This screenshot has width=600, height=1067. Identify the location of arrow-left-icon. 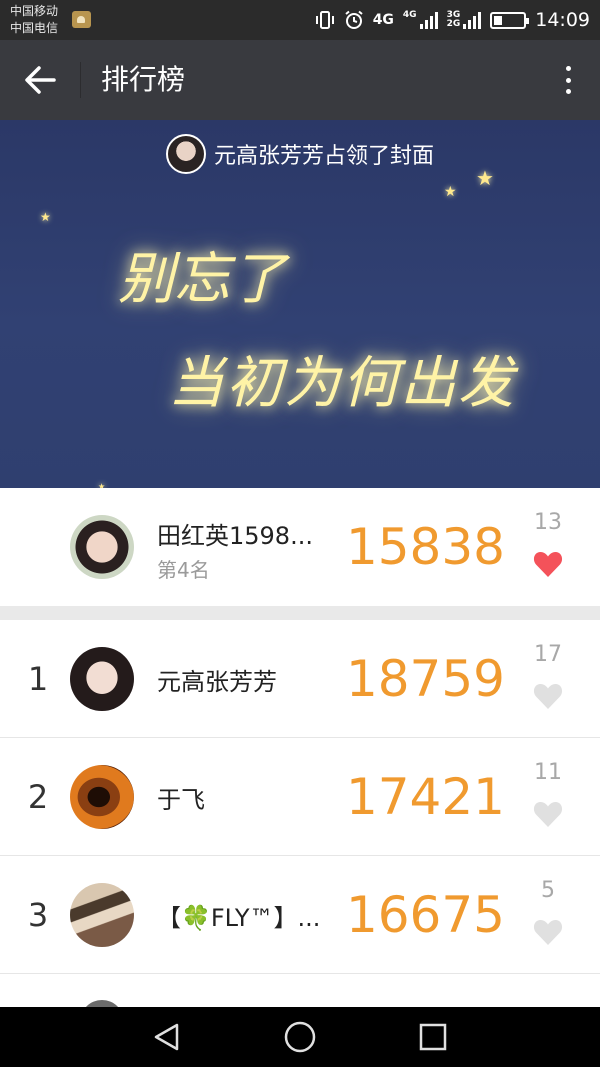
(40, 80).